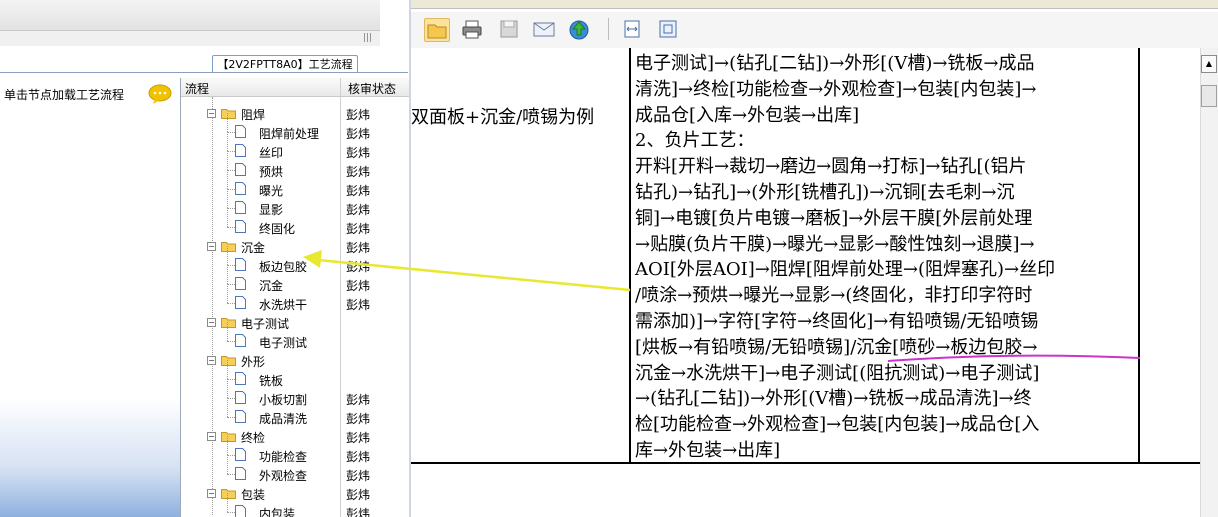  I want to click on column-header-flow: 流程, so click(197, 88).